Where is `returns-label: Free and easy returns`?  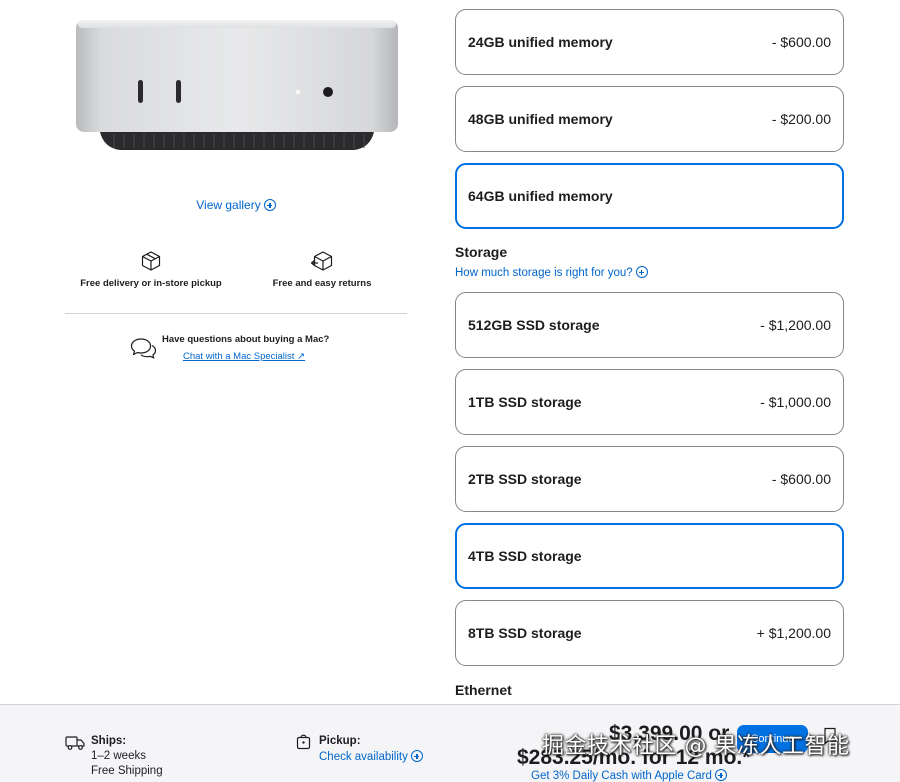
returns-label: Free and easy returns is located at coordinates (322, 283).